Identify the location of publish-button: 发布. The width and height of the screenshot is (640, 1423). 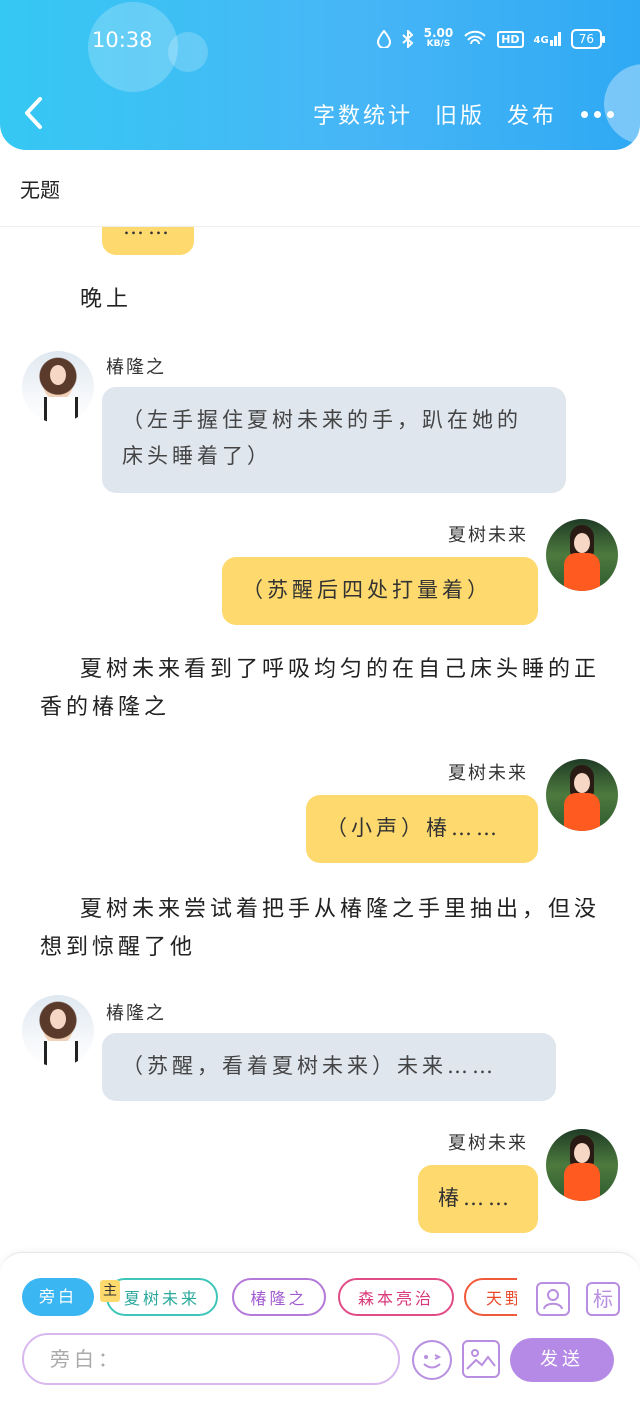
(532, 114).